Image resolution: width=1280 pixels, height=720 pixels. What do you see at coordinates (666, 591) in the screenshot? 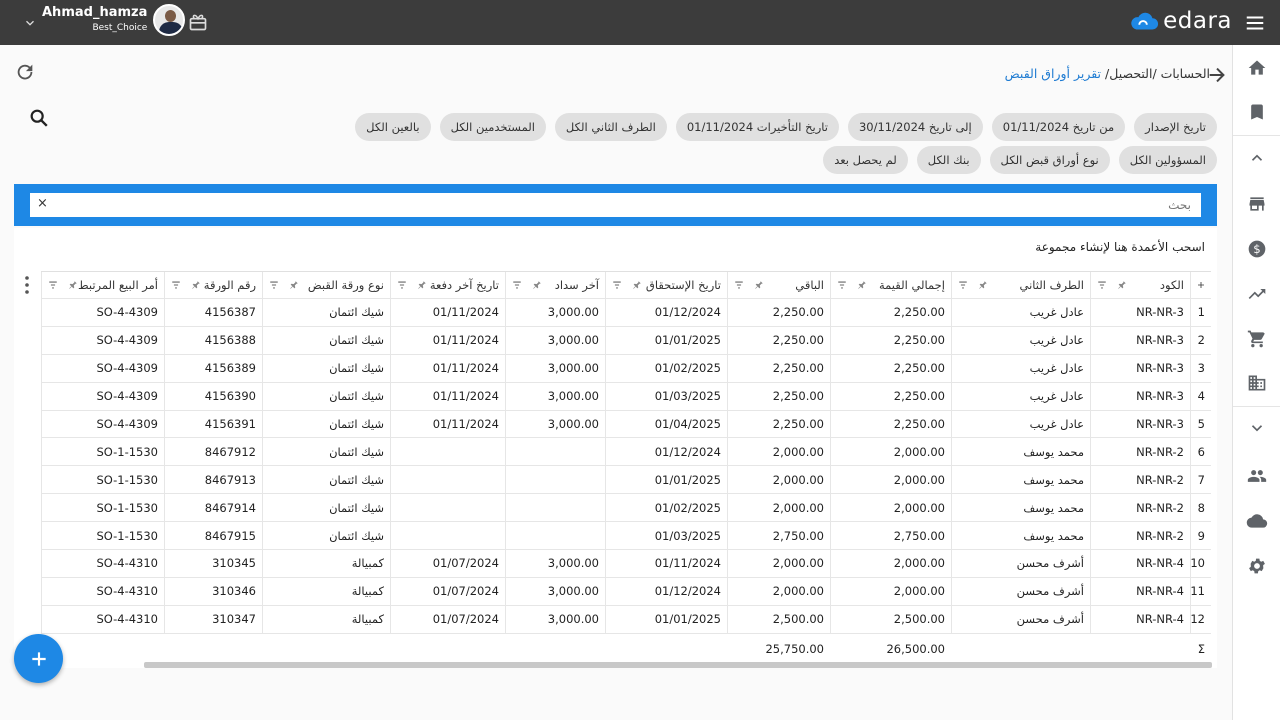
I see `cell-due-date: 01/12/2024` at bounding box center [666, 591].